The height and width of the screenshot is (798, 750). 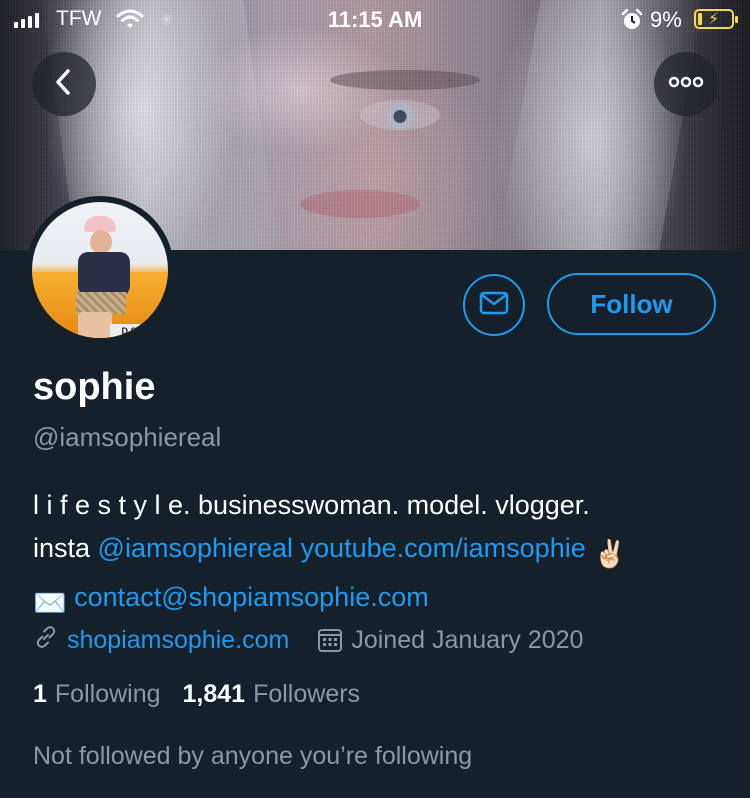 I want to click on bio-mention-link: @iamsophiereal, so click(x=196, y=548).